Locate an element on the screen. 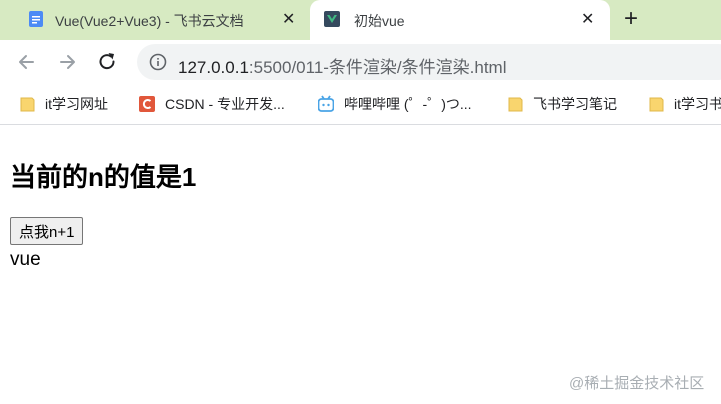 The width and height of the screenshot is (721, 404). tab-title: Vue(Vue2+Vue3) - 飞书云文档 is located at coordinates (149, 21).